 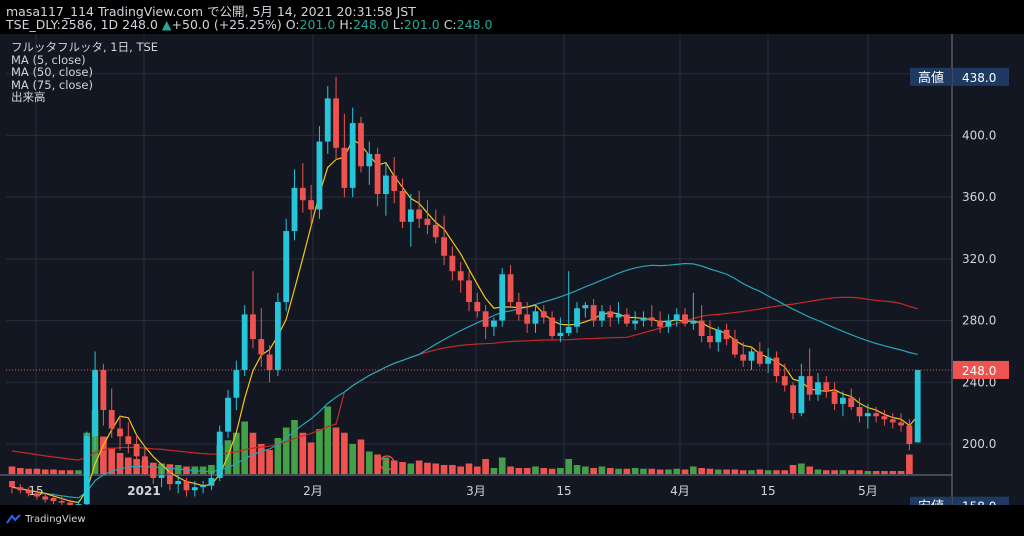 I want to click on legend-ma50: MA (50, close), so click(x=84, y=72).